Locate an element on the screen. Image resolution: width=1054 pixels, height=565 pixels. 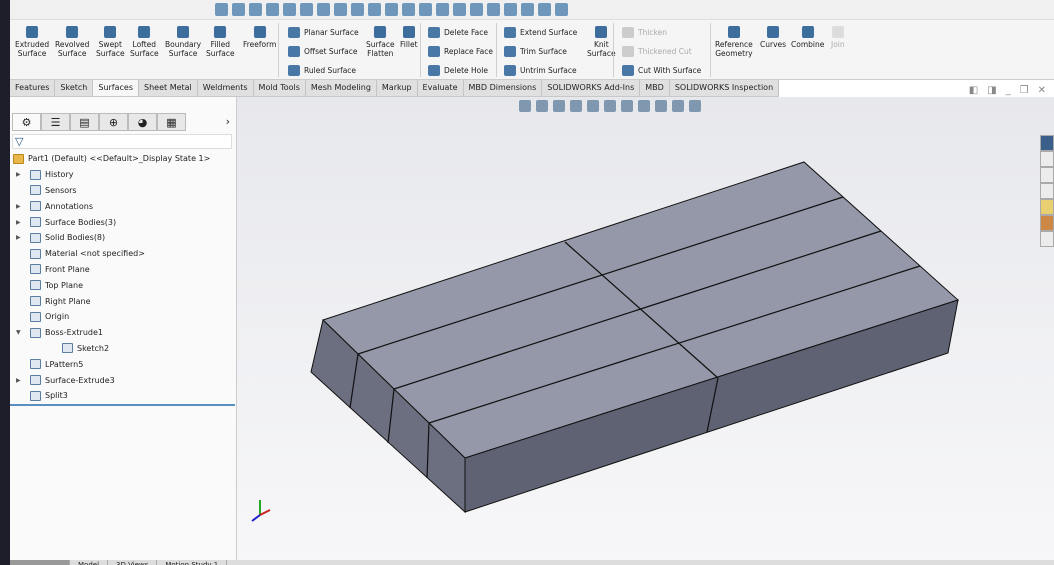
ruled-button: Ruled Surface is located at coordinates (322, 70).